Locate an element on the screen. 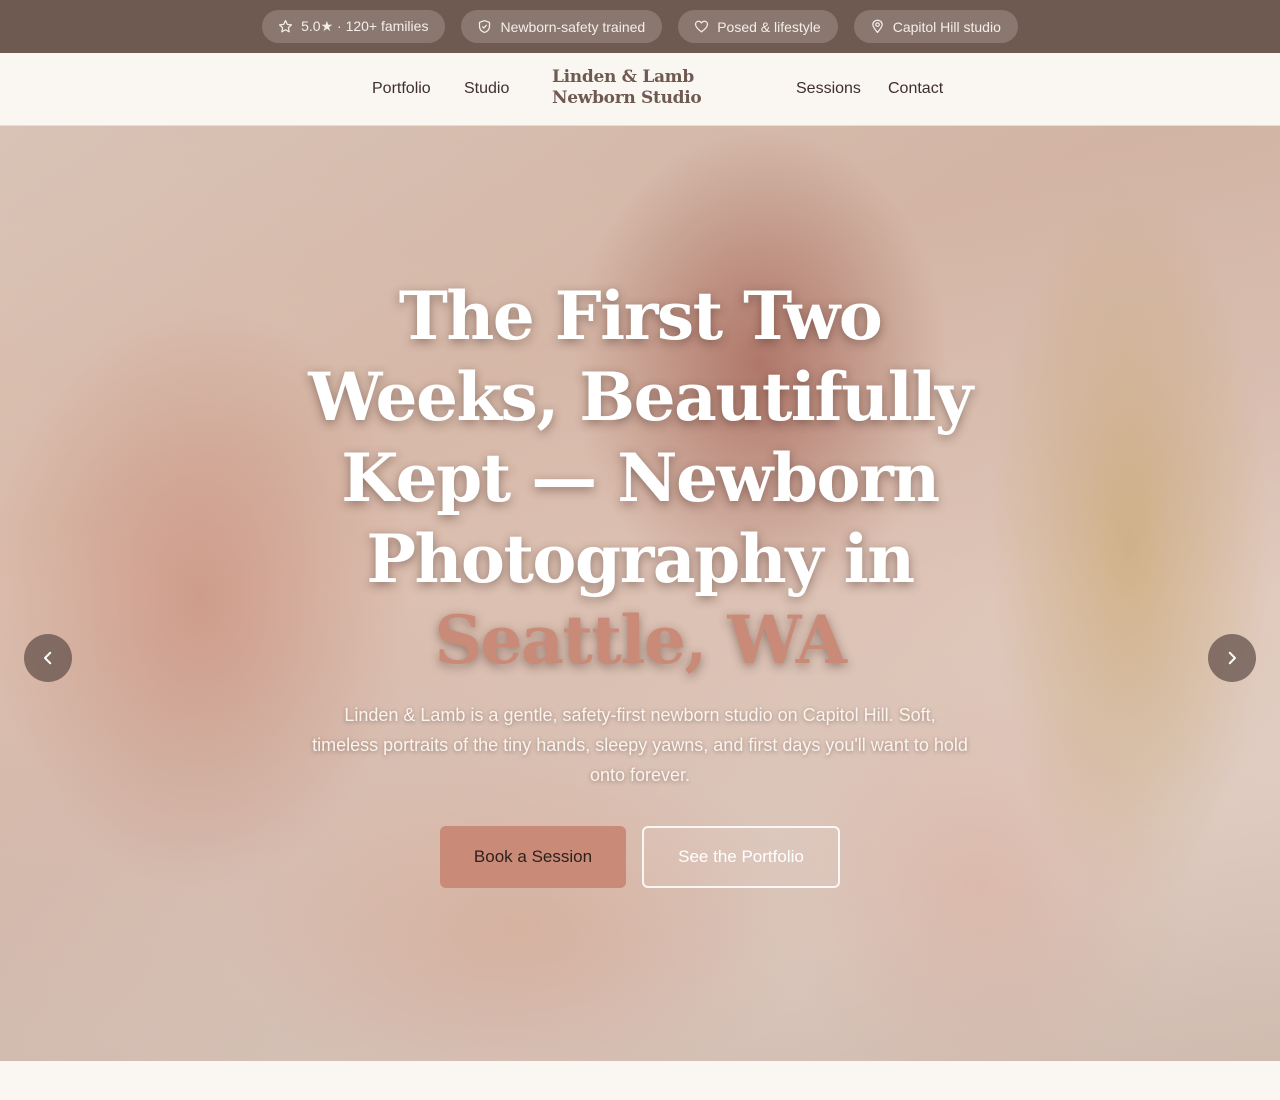  chevron-left-icon is located at coordinates (48, 658).